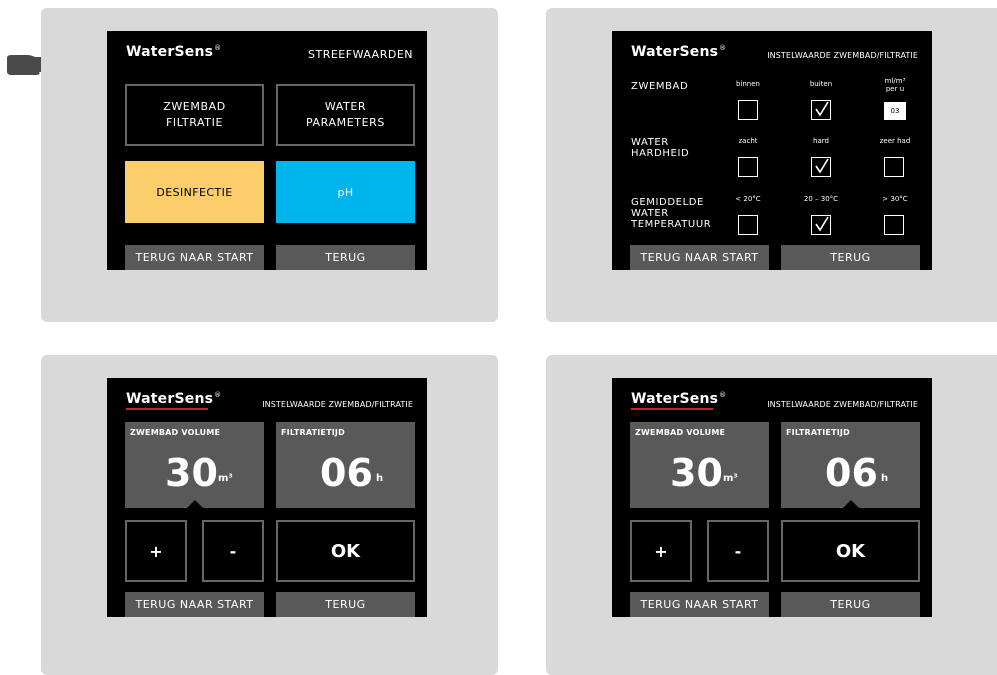 The image size is (997, 675). Describe the element at coordinates (748, 167) in the screenshot. I see `zacht-checkbox` at that location.